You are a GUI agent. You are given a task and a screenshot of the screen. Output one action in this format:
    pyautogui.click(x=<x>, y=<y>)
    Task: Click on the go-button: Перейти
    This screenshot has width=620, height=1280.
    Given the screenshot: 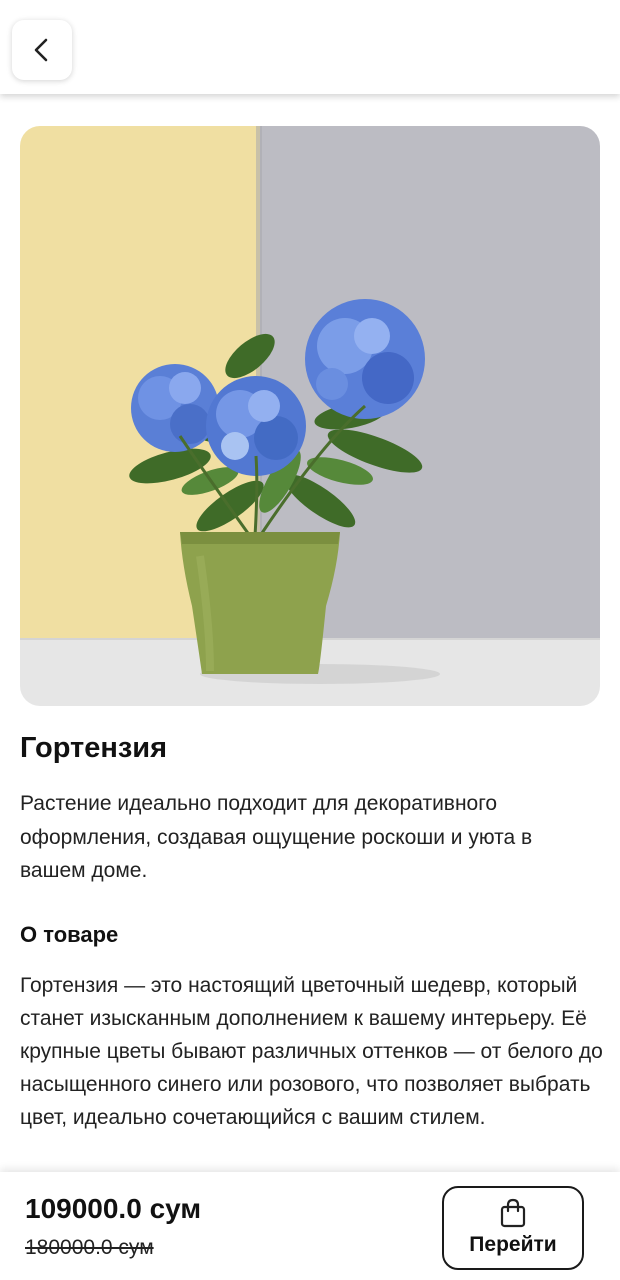 What is the action you would take?
    pyautogui.click(x=513, y=1228)
    